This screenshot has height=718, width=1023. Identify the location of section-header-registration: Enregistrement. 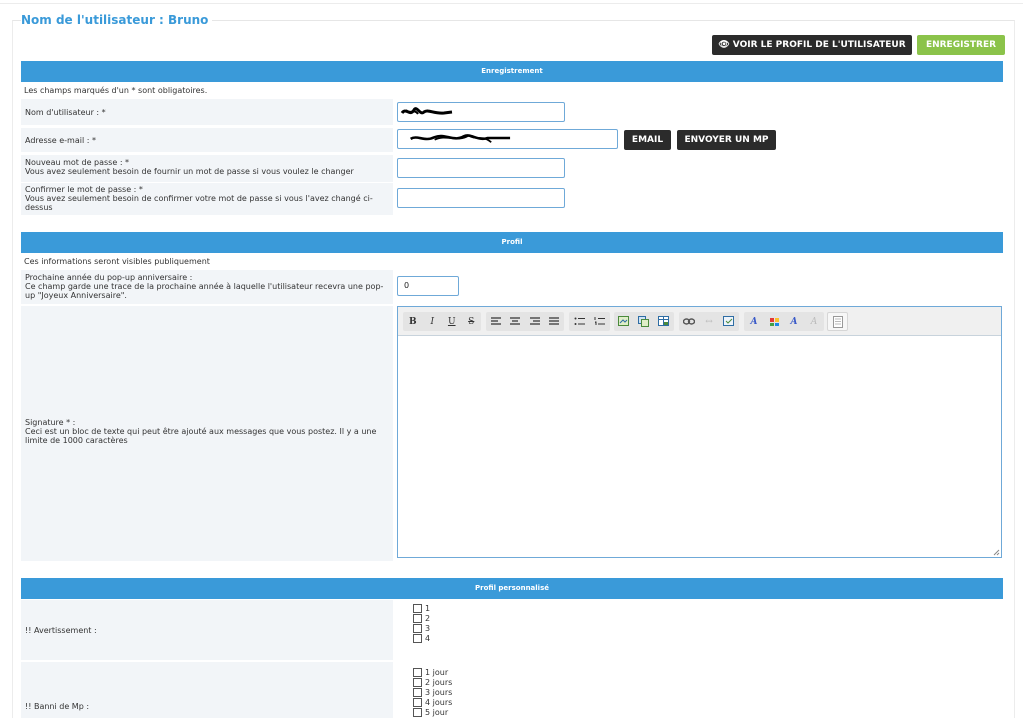
(512, 71).